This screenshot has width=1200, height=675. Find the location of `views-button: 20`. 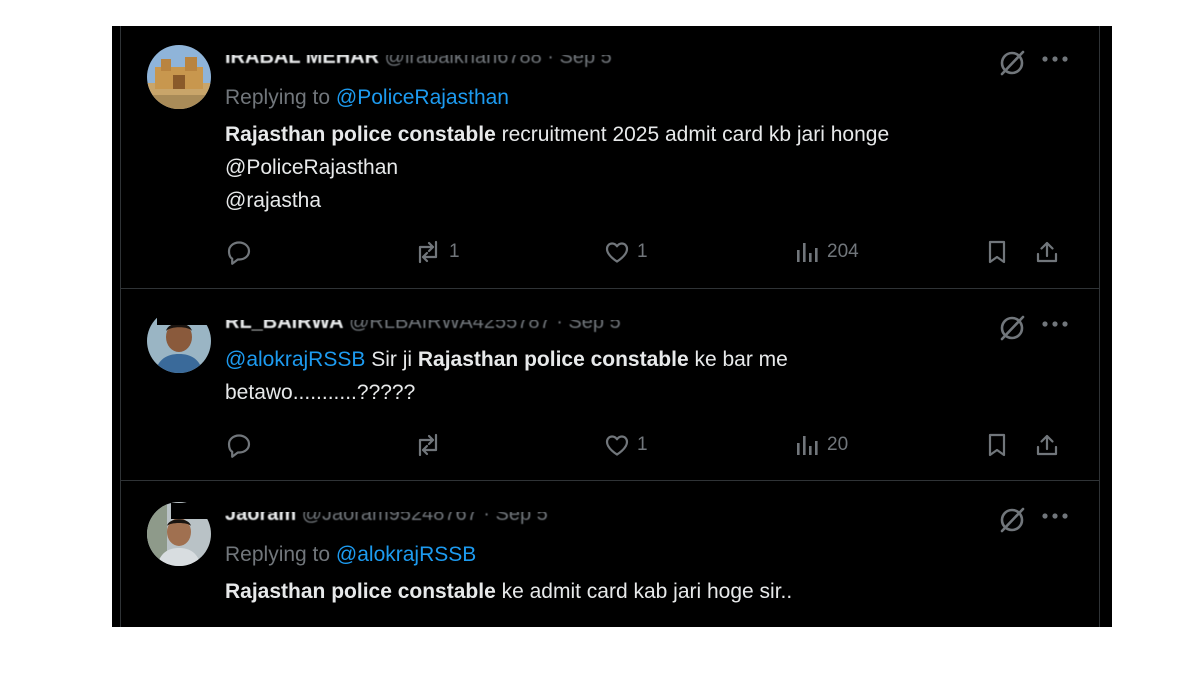

views-button: 20 is located at coordinates (820, 445).